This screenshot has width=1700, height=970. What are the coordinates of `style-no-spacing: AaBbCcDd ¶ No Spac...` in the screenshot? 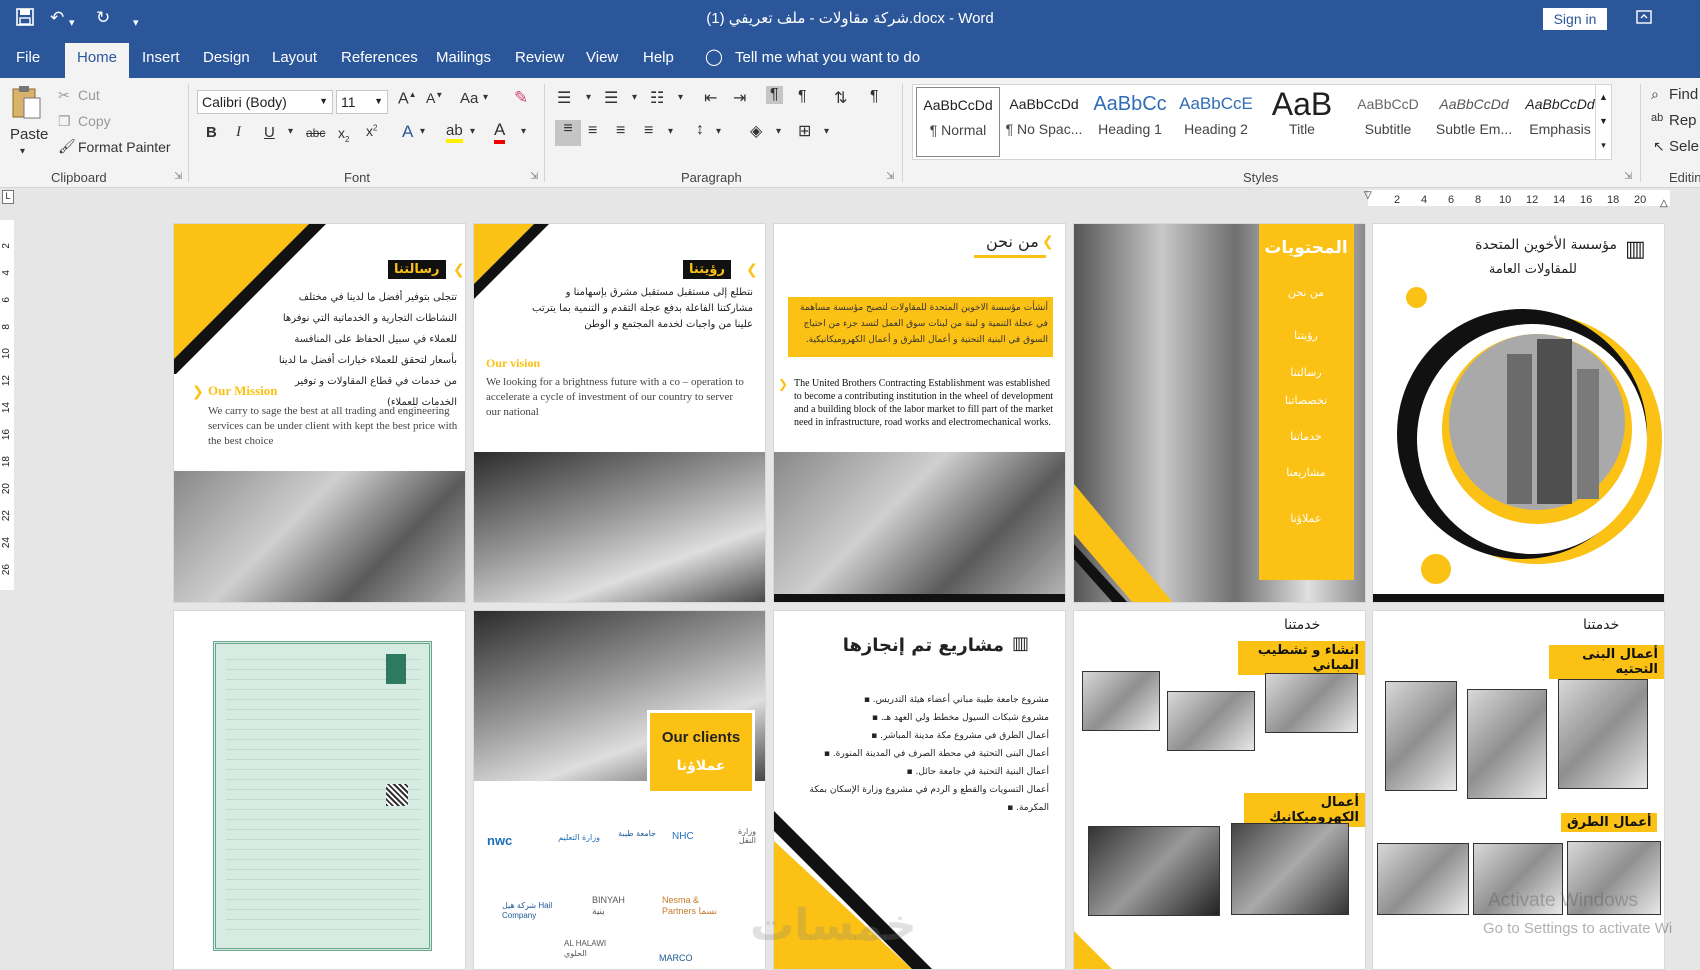 It's located at (1044, 122).